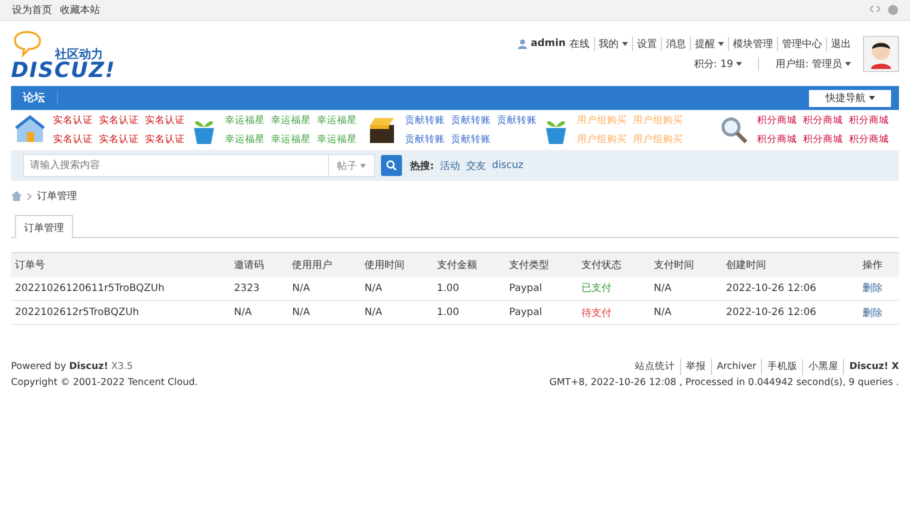 The height and width of the screenshot is (506, 910). Describe the element at coordinates (878, 264) in the screenshot. I see `column-header: 操作` at that location.